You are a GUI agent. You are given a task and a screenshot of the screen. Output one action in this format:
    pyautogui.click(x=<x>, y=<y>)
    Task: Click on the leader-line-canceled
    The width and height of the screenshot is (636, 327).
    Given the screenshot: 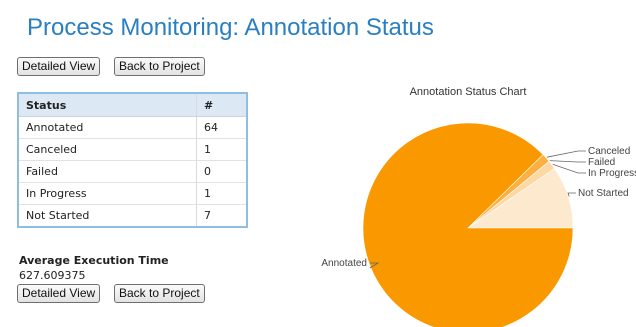 What is the action you would take?
    pyautogui.click(x=566, y=154)
    